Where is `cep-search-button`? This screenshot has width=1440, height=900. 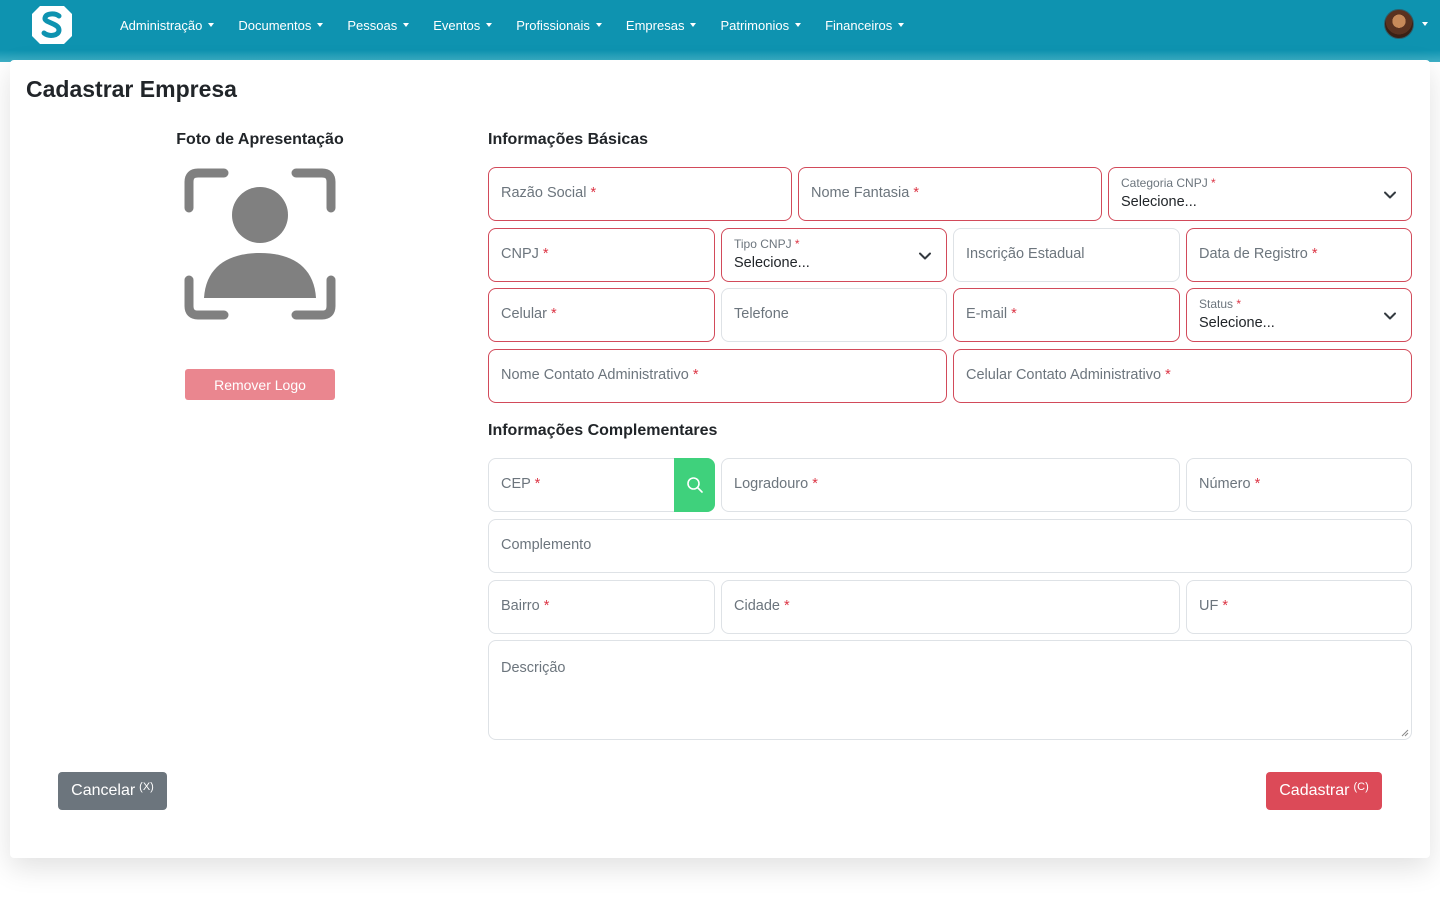
cep-search-button is located at coordinates (694, 485).